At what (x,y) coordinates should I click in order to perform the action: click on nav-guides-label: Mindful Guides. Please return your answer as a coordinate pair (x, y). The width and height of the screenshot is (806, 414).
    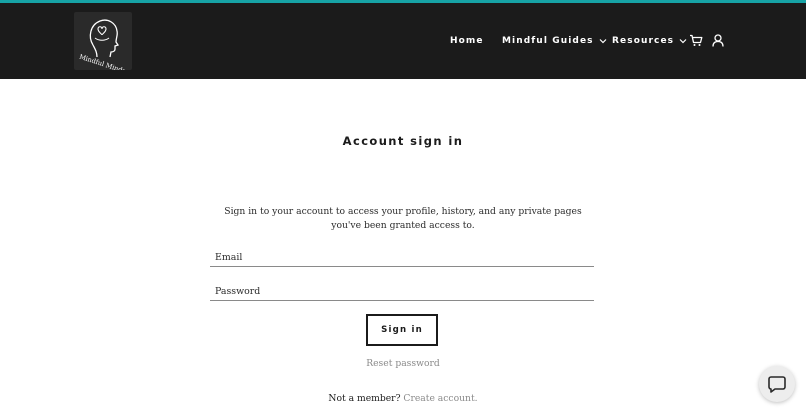
    Looking at the image, I should click on (548, 41).